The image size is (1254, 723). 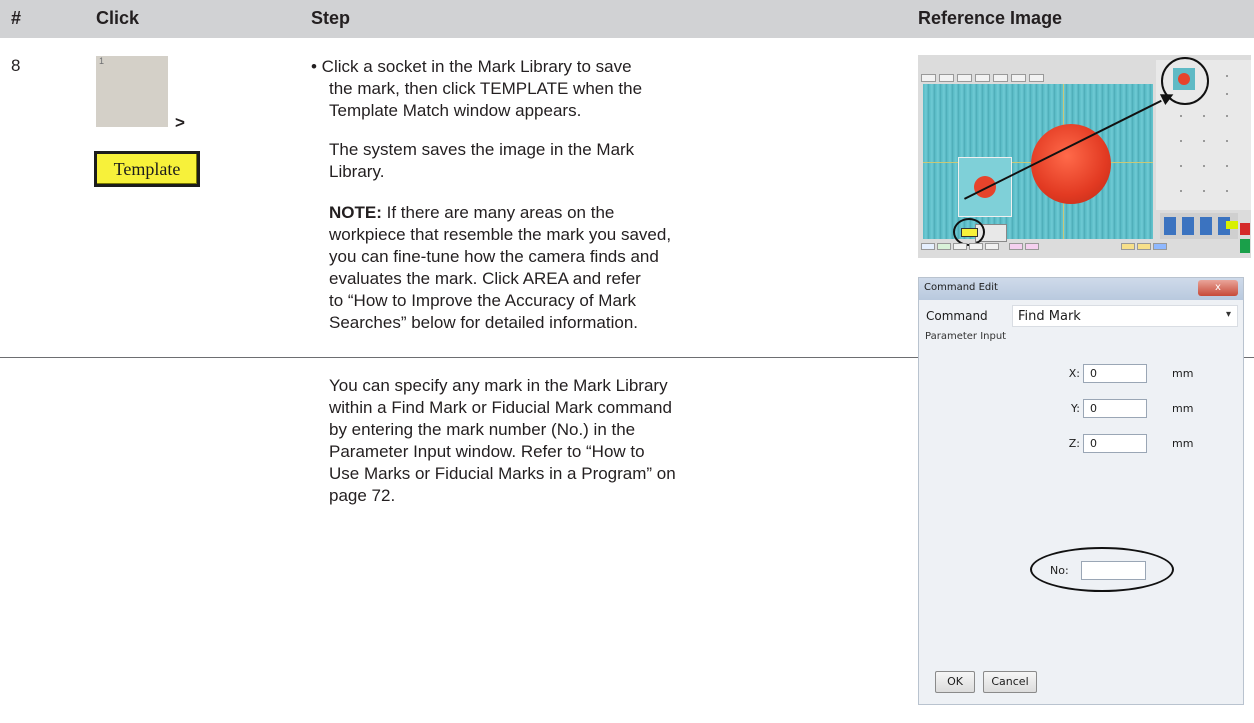 What do you see at coordinates (16, 65) in the screenshot?
I see `row-number: 8` at bounding box center [16, 65].